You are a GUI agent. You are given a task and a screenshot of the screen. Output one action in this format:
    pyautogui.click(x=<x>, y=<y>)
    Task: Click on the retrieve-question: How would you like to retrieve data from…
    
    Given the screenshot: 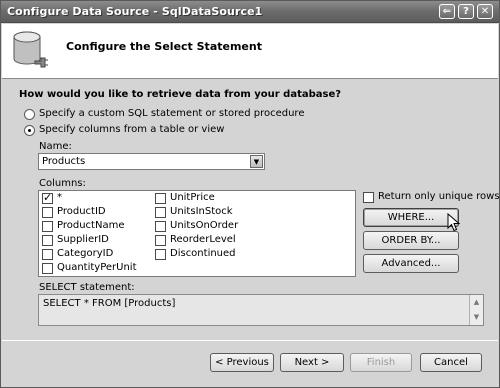 What is the action you would take?
    pyautogui.click(x=180, y=94)
    